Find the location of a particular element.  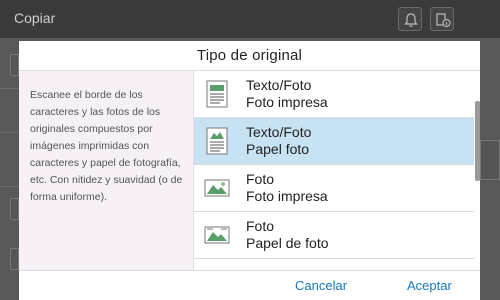

list-item-text-photo-paper: Texto/Foto Papel foto is located at coordinates (334, 141).